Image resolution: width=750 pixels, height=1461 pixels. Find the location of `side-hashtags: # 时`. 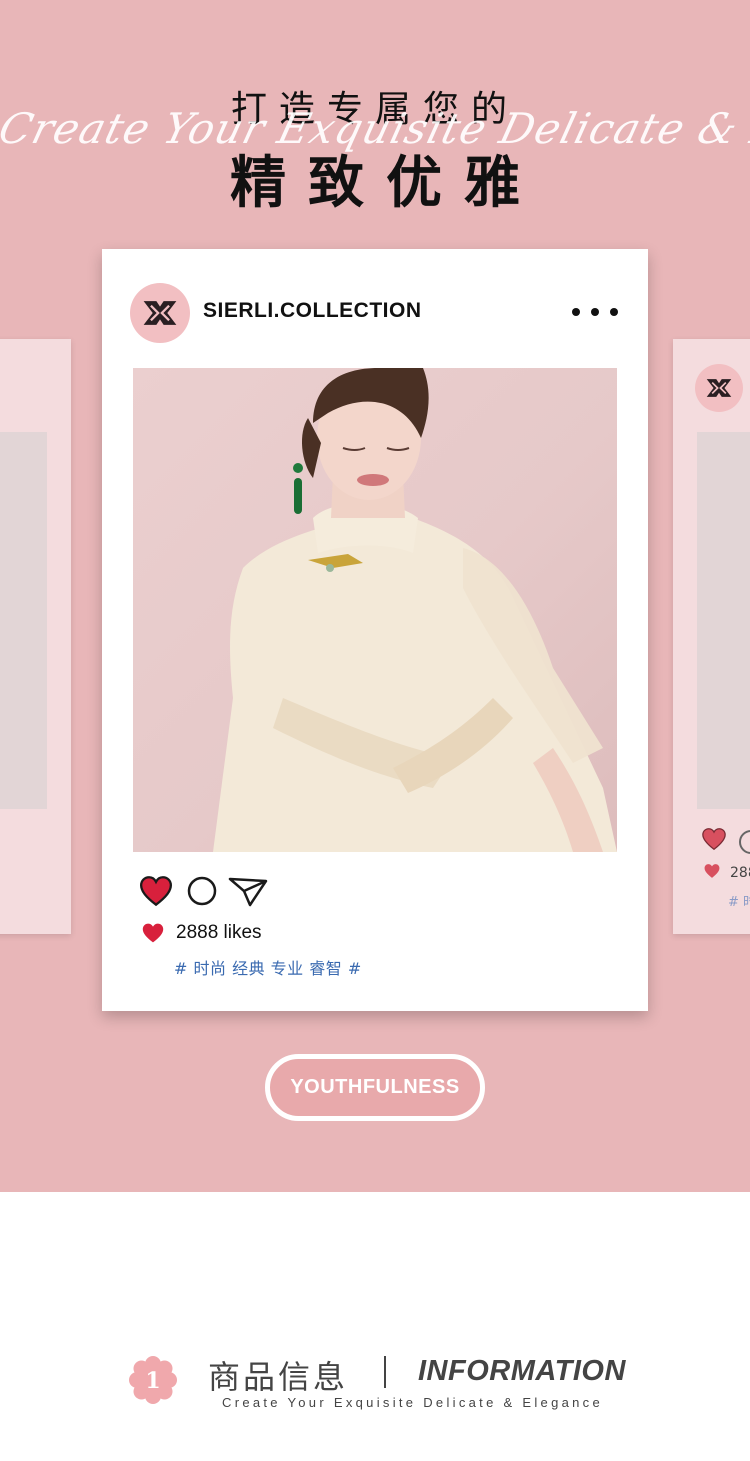

side-hashtags: # 时 is located at coordinates (739, 900).